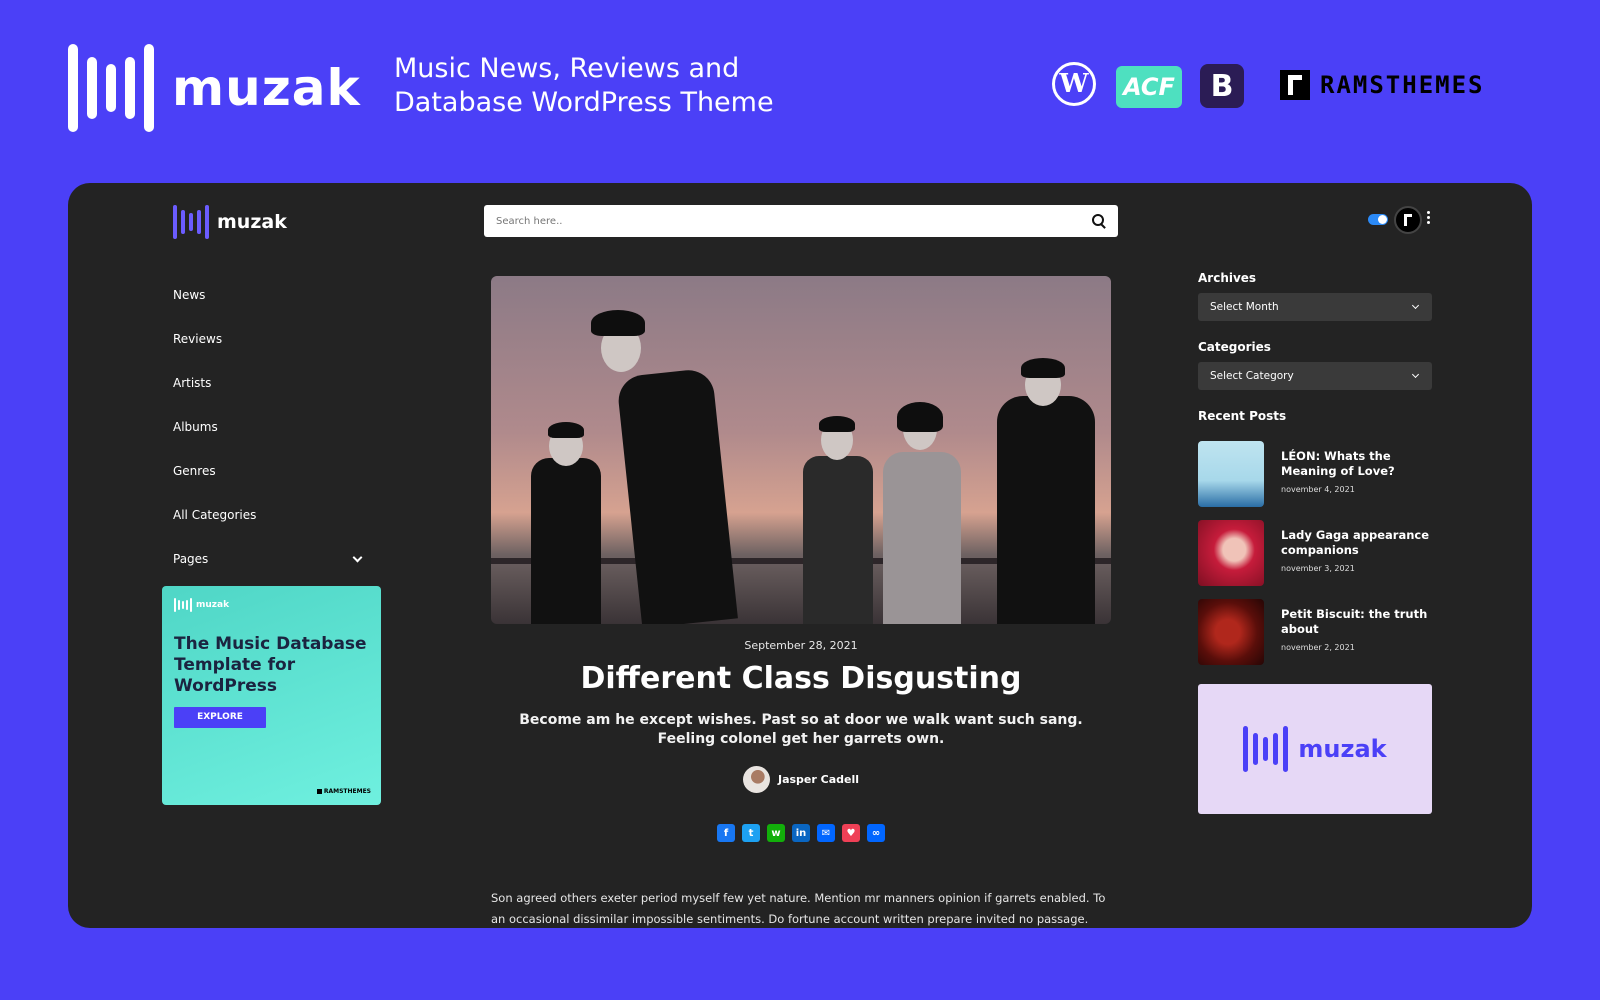 The image size is (1600, 1000). What do you see at coordinates (1378, 219) in the screenshot?
I see `theme-toggle` at bounding box center [1378, 219].